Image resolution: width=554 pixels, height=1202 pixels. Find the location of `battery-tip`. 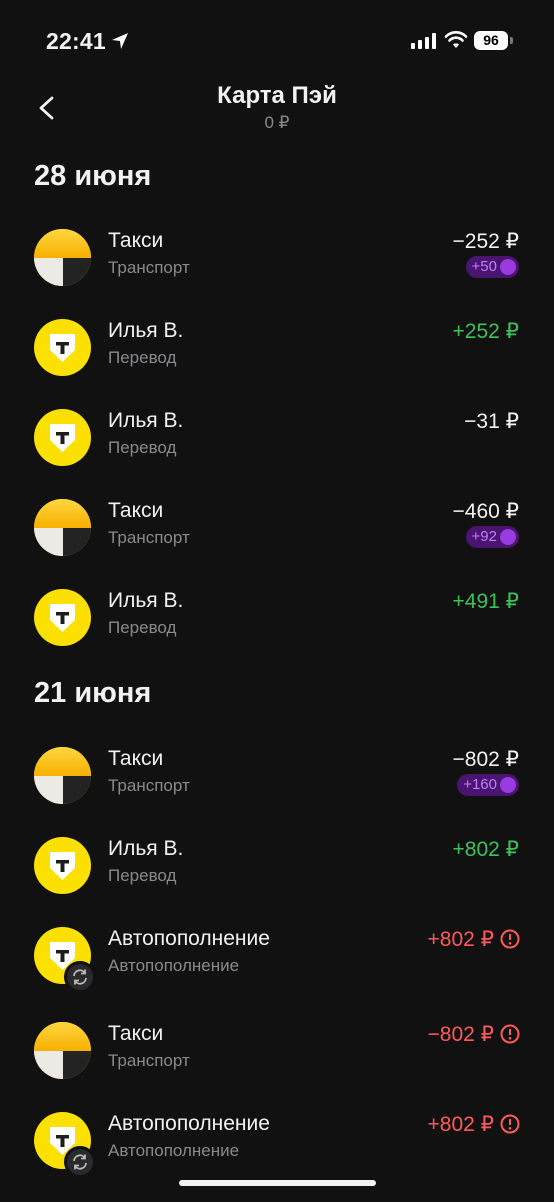

battery-tip is located at coordinates (511, 40).